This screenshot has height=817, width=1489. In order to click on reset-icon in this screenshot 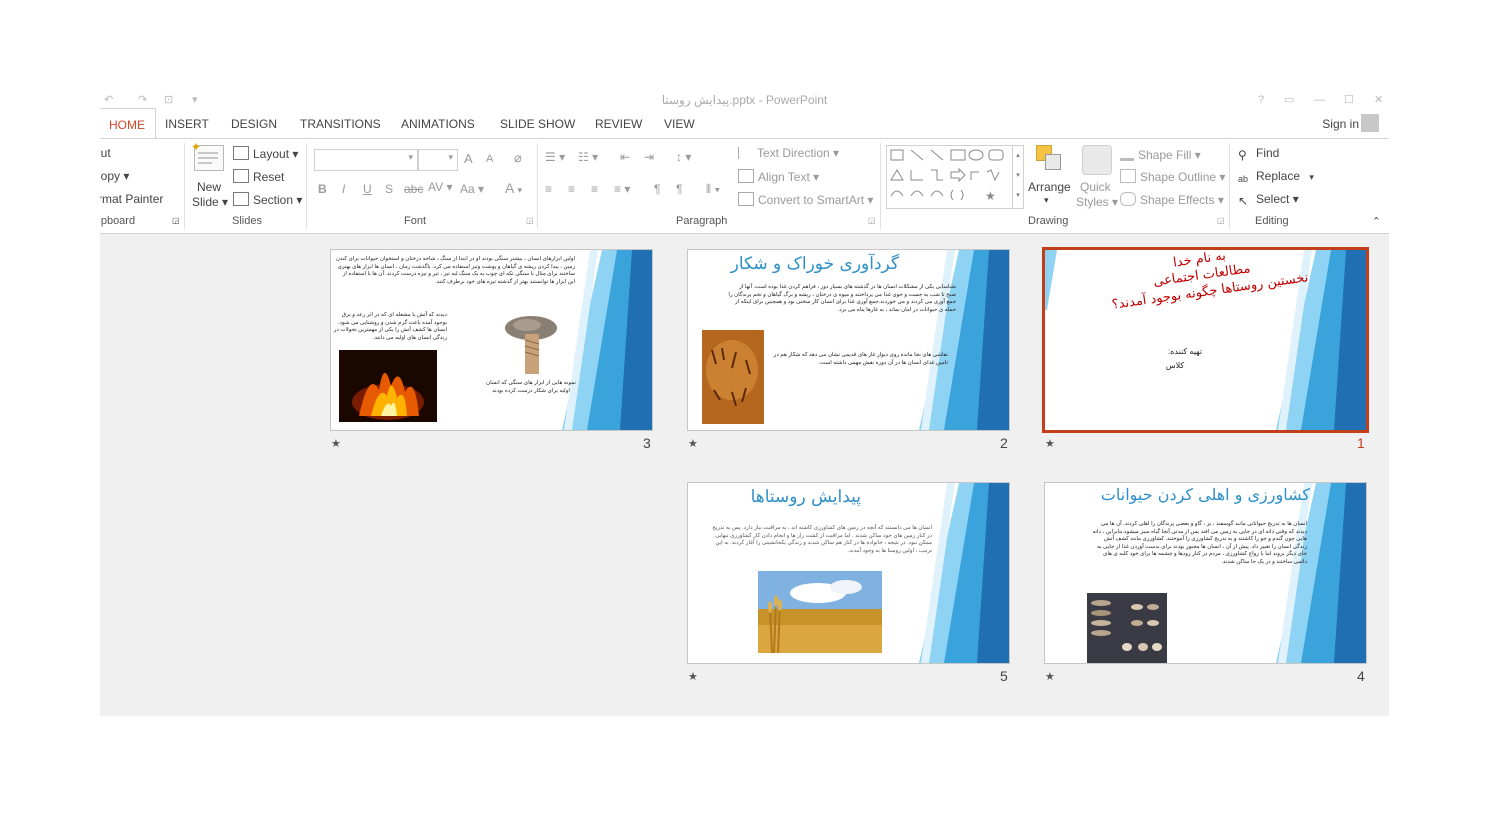, I will do `click(241, 176)`.